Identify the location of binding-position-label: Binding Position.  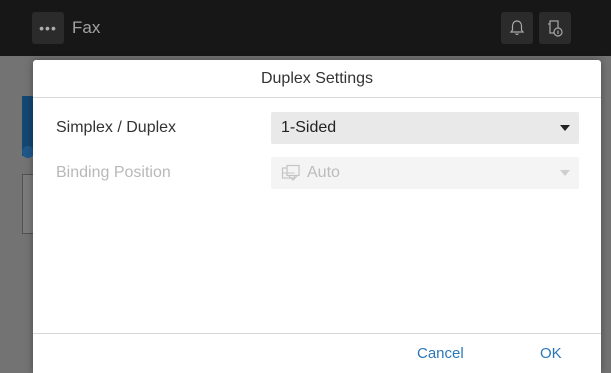
(113, 172).